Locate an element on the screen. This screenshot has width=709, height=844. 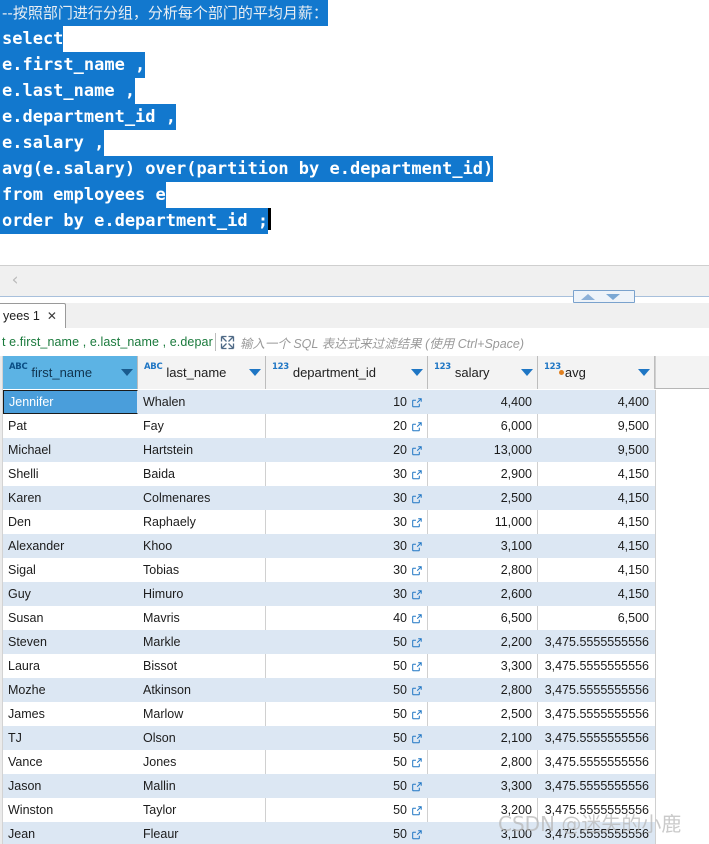
cell-first_name: Steven is located at coordinates (70, 642).